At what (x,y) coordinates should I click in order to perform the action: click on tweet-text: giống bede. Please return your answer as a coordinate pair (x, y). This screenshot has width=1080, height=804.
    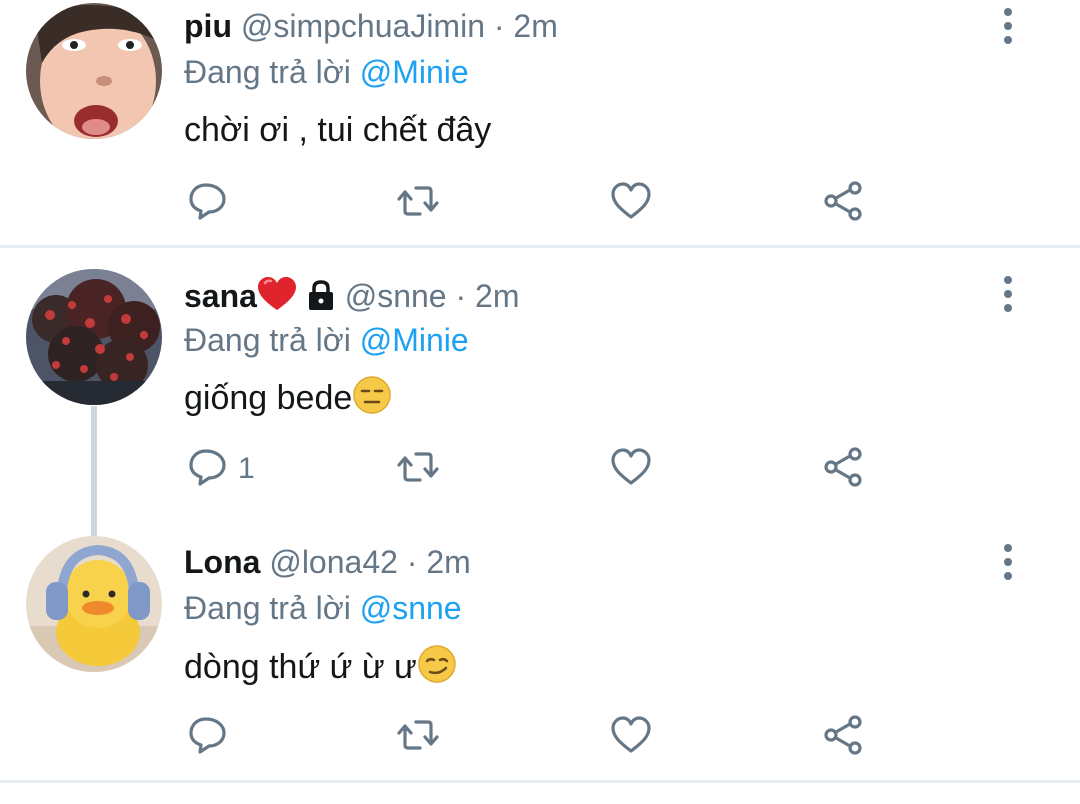
    Looking at the image, I should click on (288, 400).